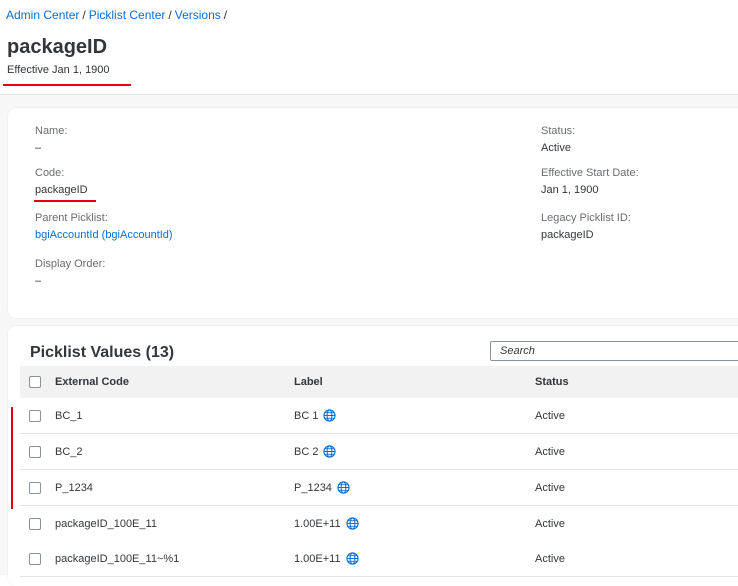 Image resolution: width=738 pixels, height=586 pixels. Describe the element at coordinates (558, 131) in the screenshot. I see `status-label: Status:` at that location.